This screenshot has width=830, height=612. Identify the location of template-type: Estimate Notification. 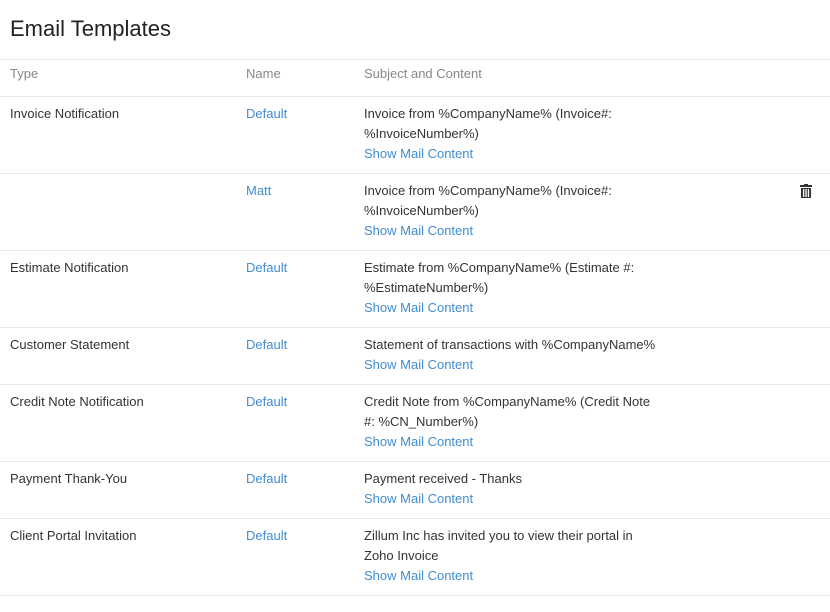
(69, 267).